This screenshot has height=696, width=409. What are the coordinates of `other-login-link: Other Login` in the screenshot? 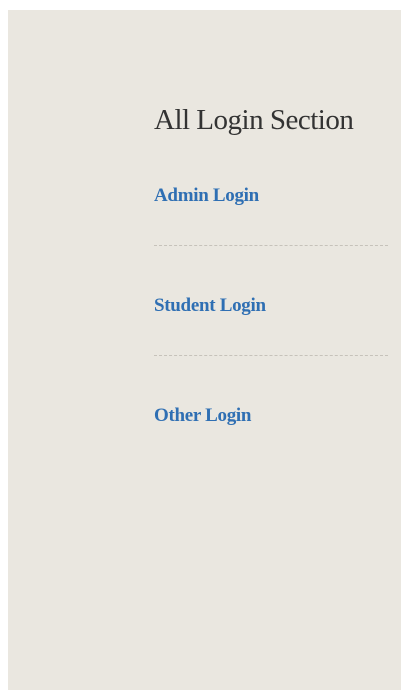 It's located at (271, 416).